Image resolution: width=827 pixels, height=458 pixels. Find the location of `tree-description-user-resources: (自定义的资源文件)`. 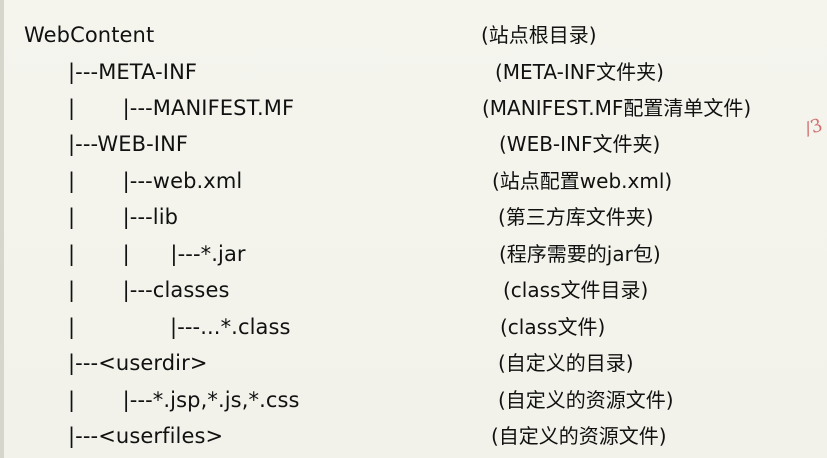

tree-description-user-resources: (自定义的资源文件) is located at coordinates (586, 400).